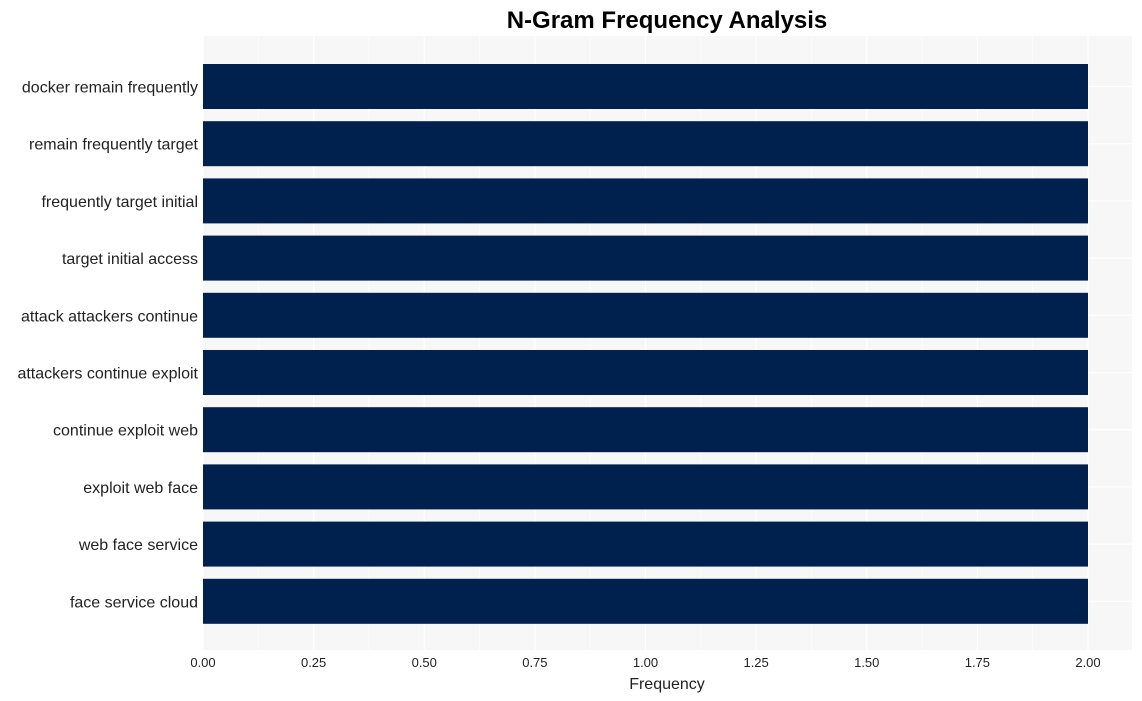 This screenshot has height=701, width=1142. I want to click on x-axis-label: Frequency, so click(667, 684).